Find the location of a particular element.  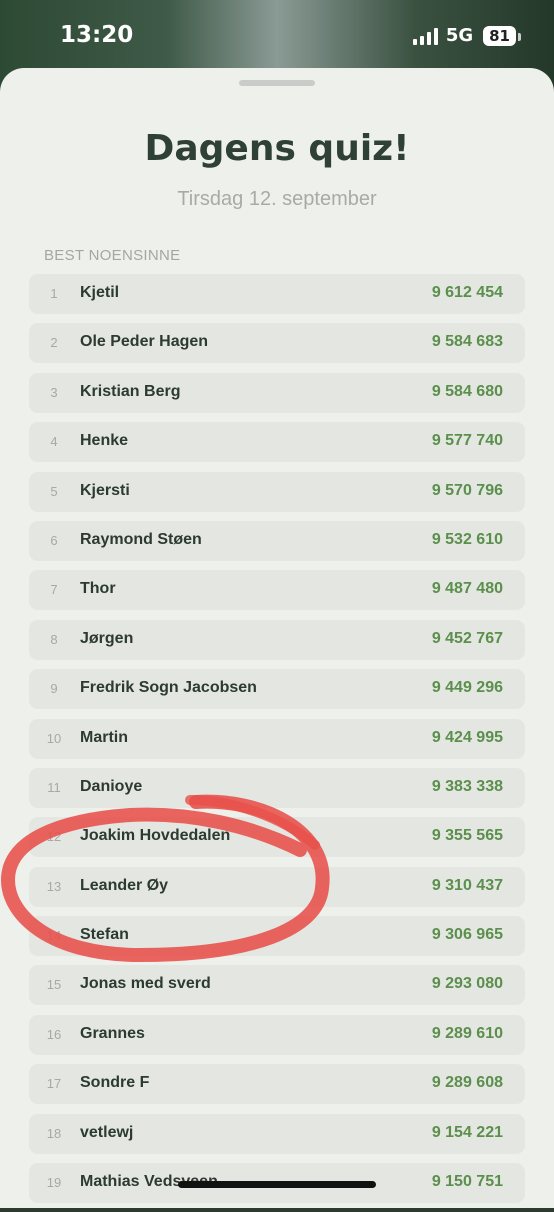

leaderboard-row: 8 Jørgen 9 452 767 is located at coordinates (277, 639).